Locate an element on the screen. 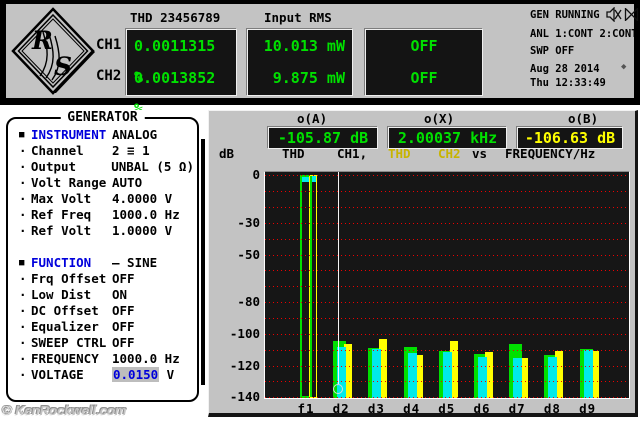  ch1-label: CH1 is located at coordinates (109, 45).